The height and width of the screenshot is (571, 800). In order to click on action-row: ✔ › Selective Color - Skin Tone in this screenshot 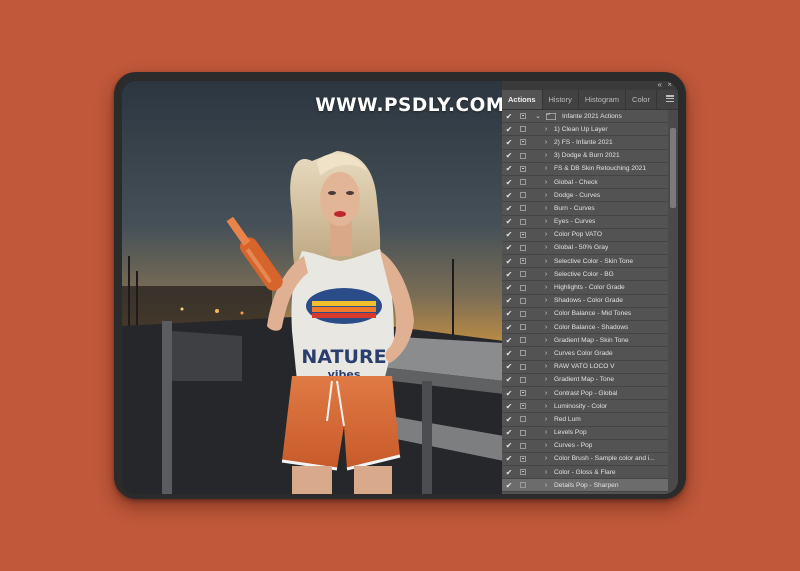, I will do `click(585, 262)`.